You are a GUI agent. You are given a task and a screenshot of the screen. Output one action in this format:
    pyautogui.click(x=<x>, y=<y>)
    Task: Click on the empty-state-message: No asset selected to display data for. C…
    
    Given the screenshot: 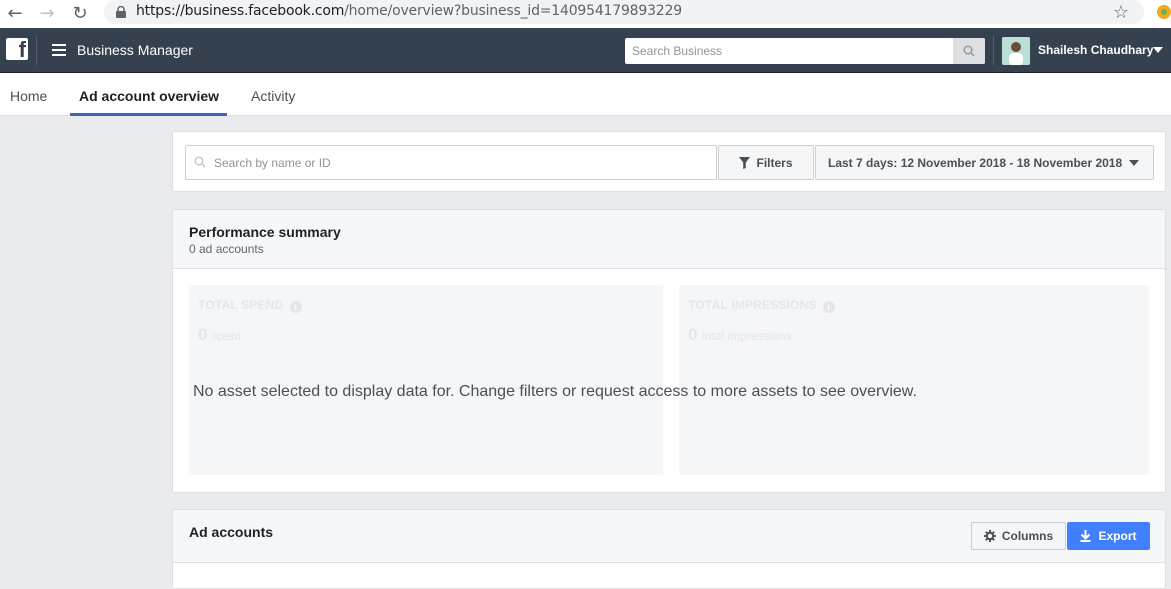 What is the action you would take?
    pyautogui.click(x=555, y=391)
    